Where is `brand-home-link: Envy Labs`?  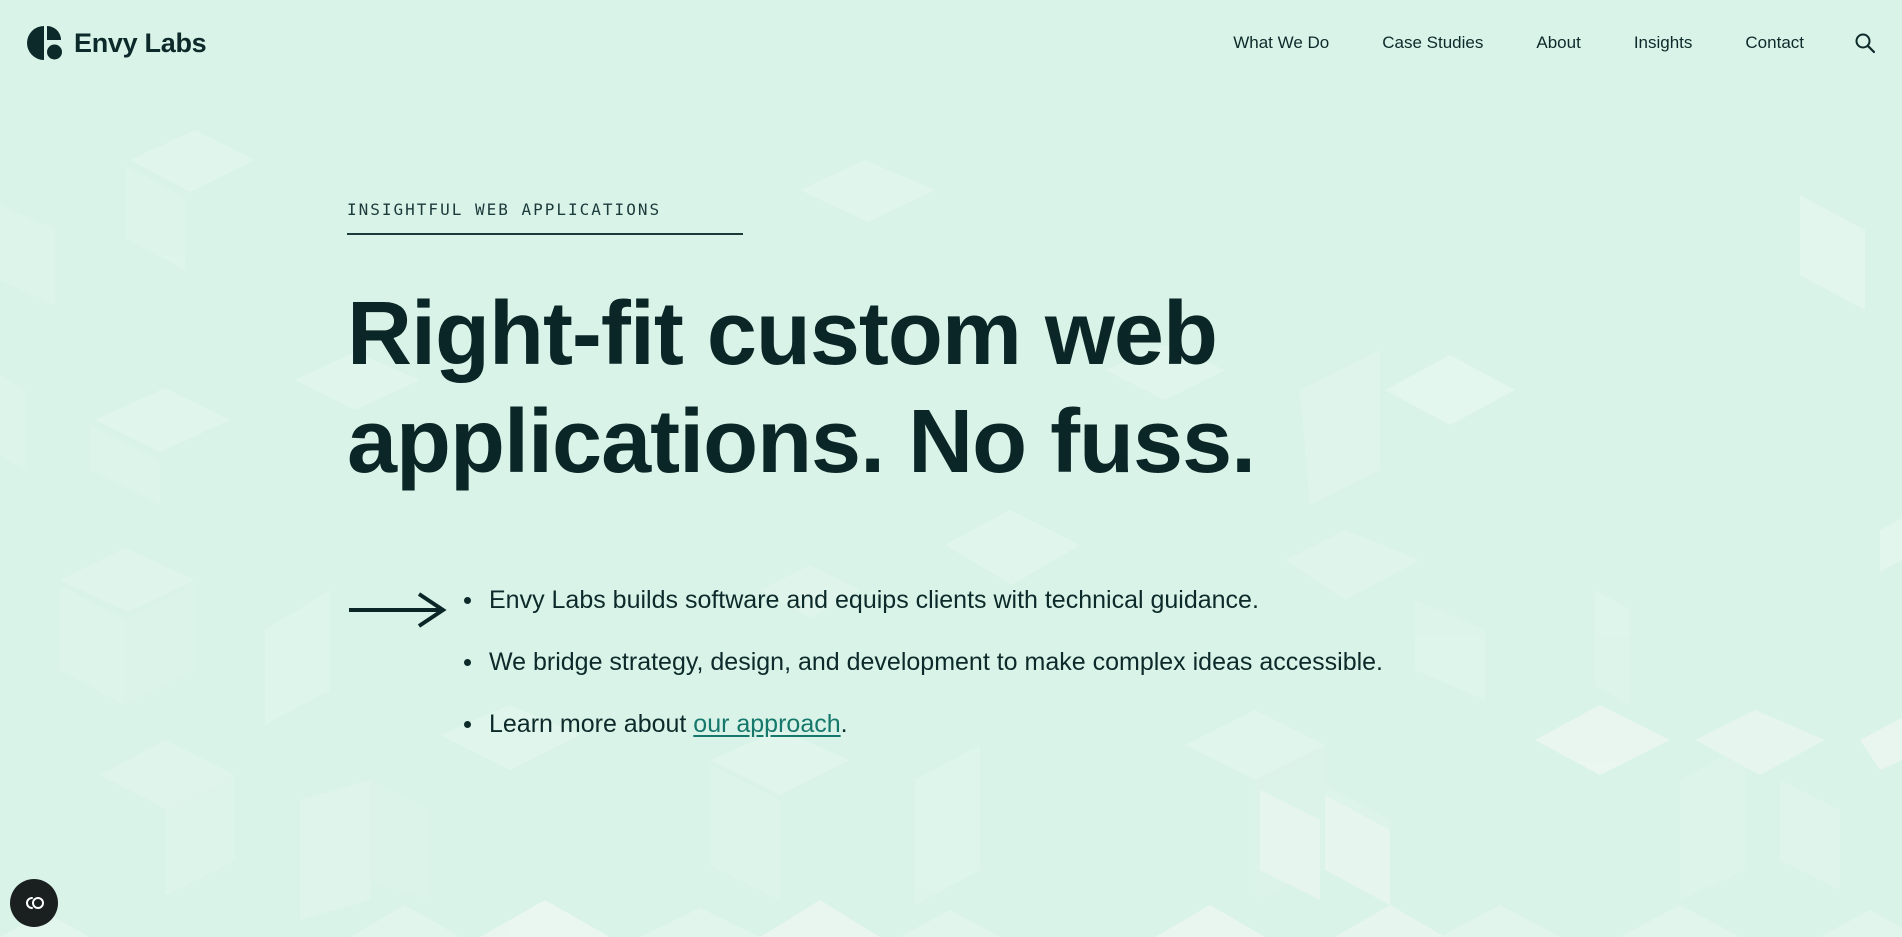
brand-home-link: Envy Labs is located at coordinates (116, 43).